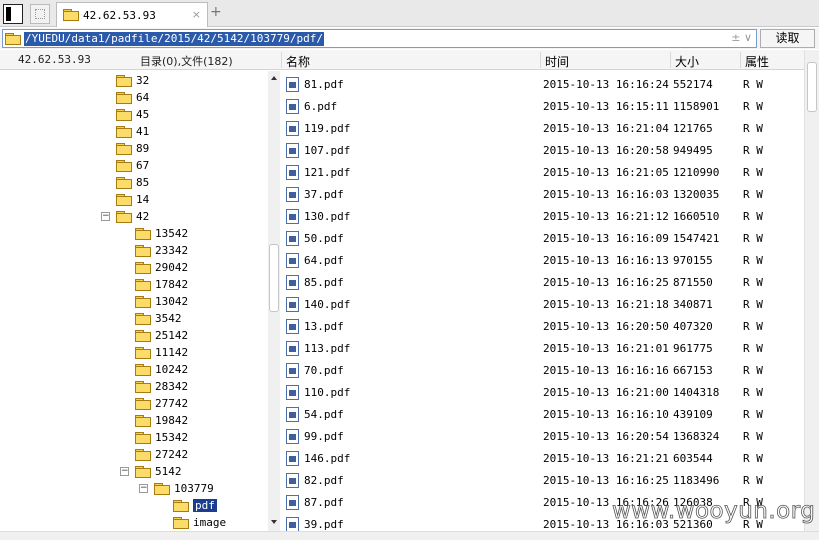 Image resolution: width=819 pixels, height=540 pixels. I want to click on file-row: 70.pdf 2015-10-13 16:16:16 667153 R W, so click(542, 371).